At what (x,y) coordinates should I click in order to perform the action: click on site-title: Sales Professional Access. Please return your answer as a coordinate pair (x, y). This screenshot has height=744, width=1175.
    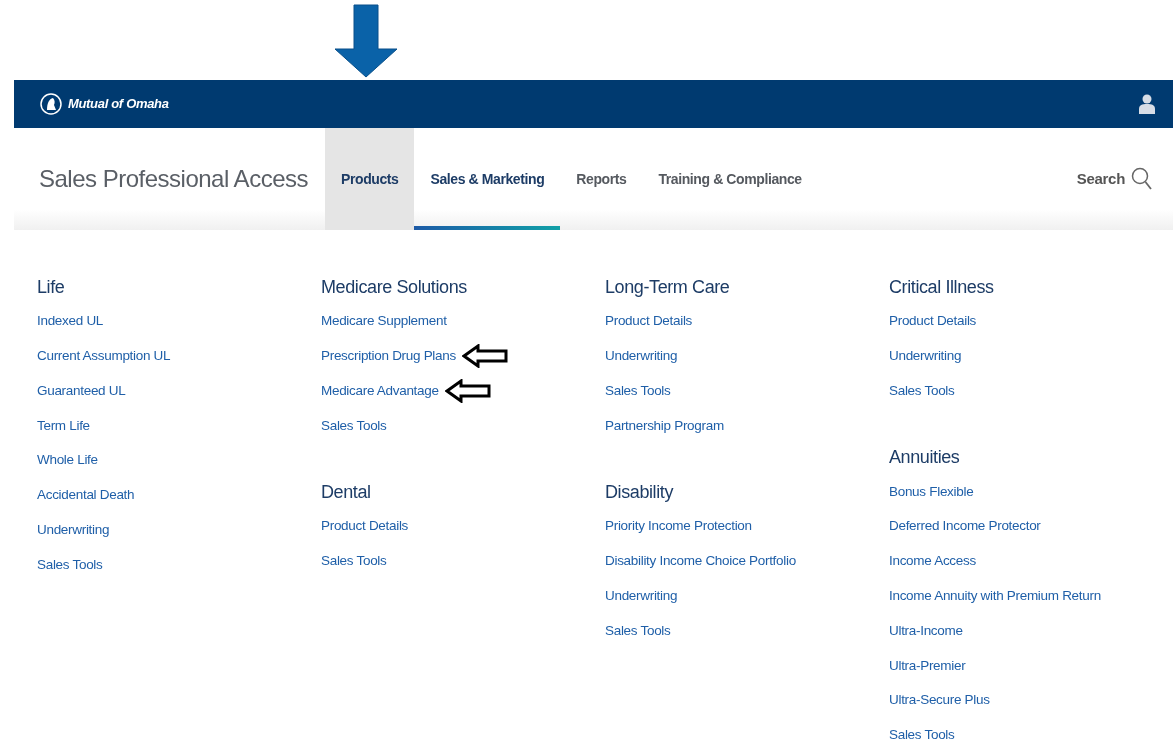
    Looking at the image, I should click on (173, 179).